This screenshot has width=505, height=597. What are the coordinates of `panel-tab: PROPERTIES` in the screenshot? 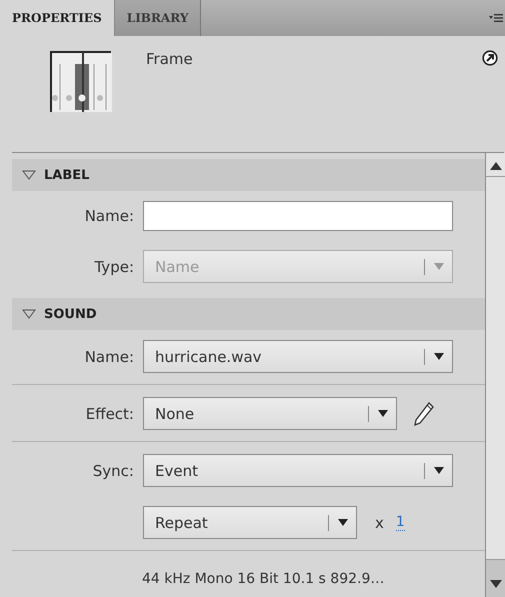 It's located at (57, 18).